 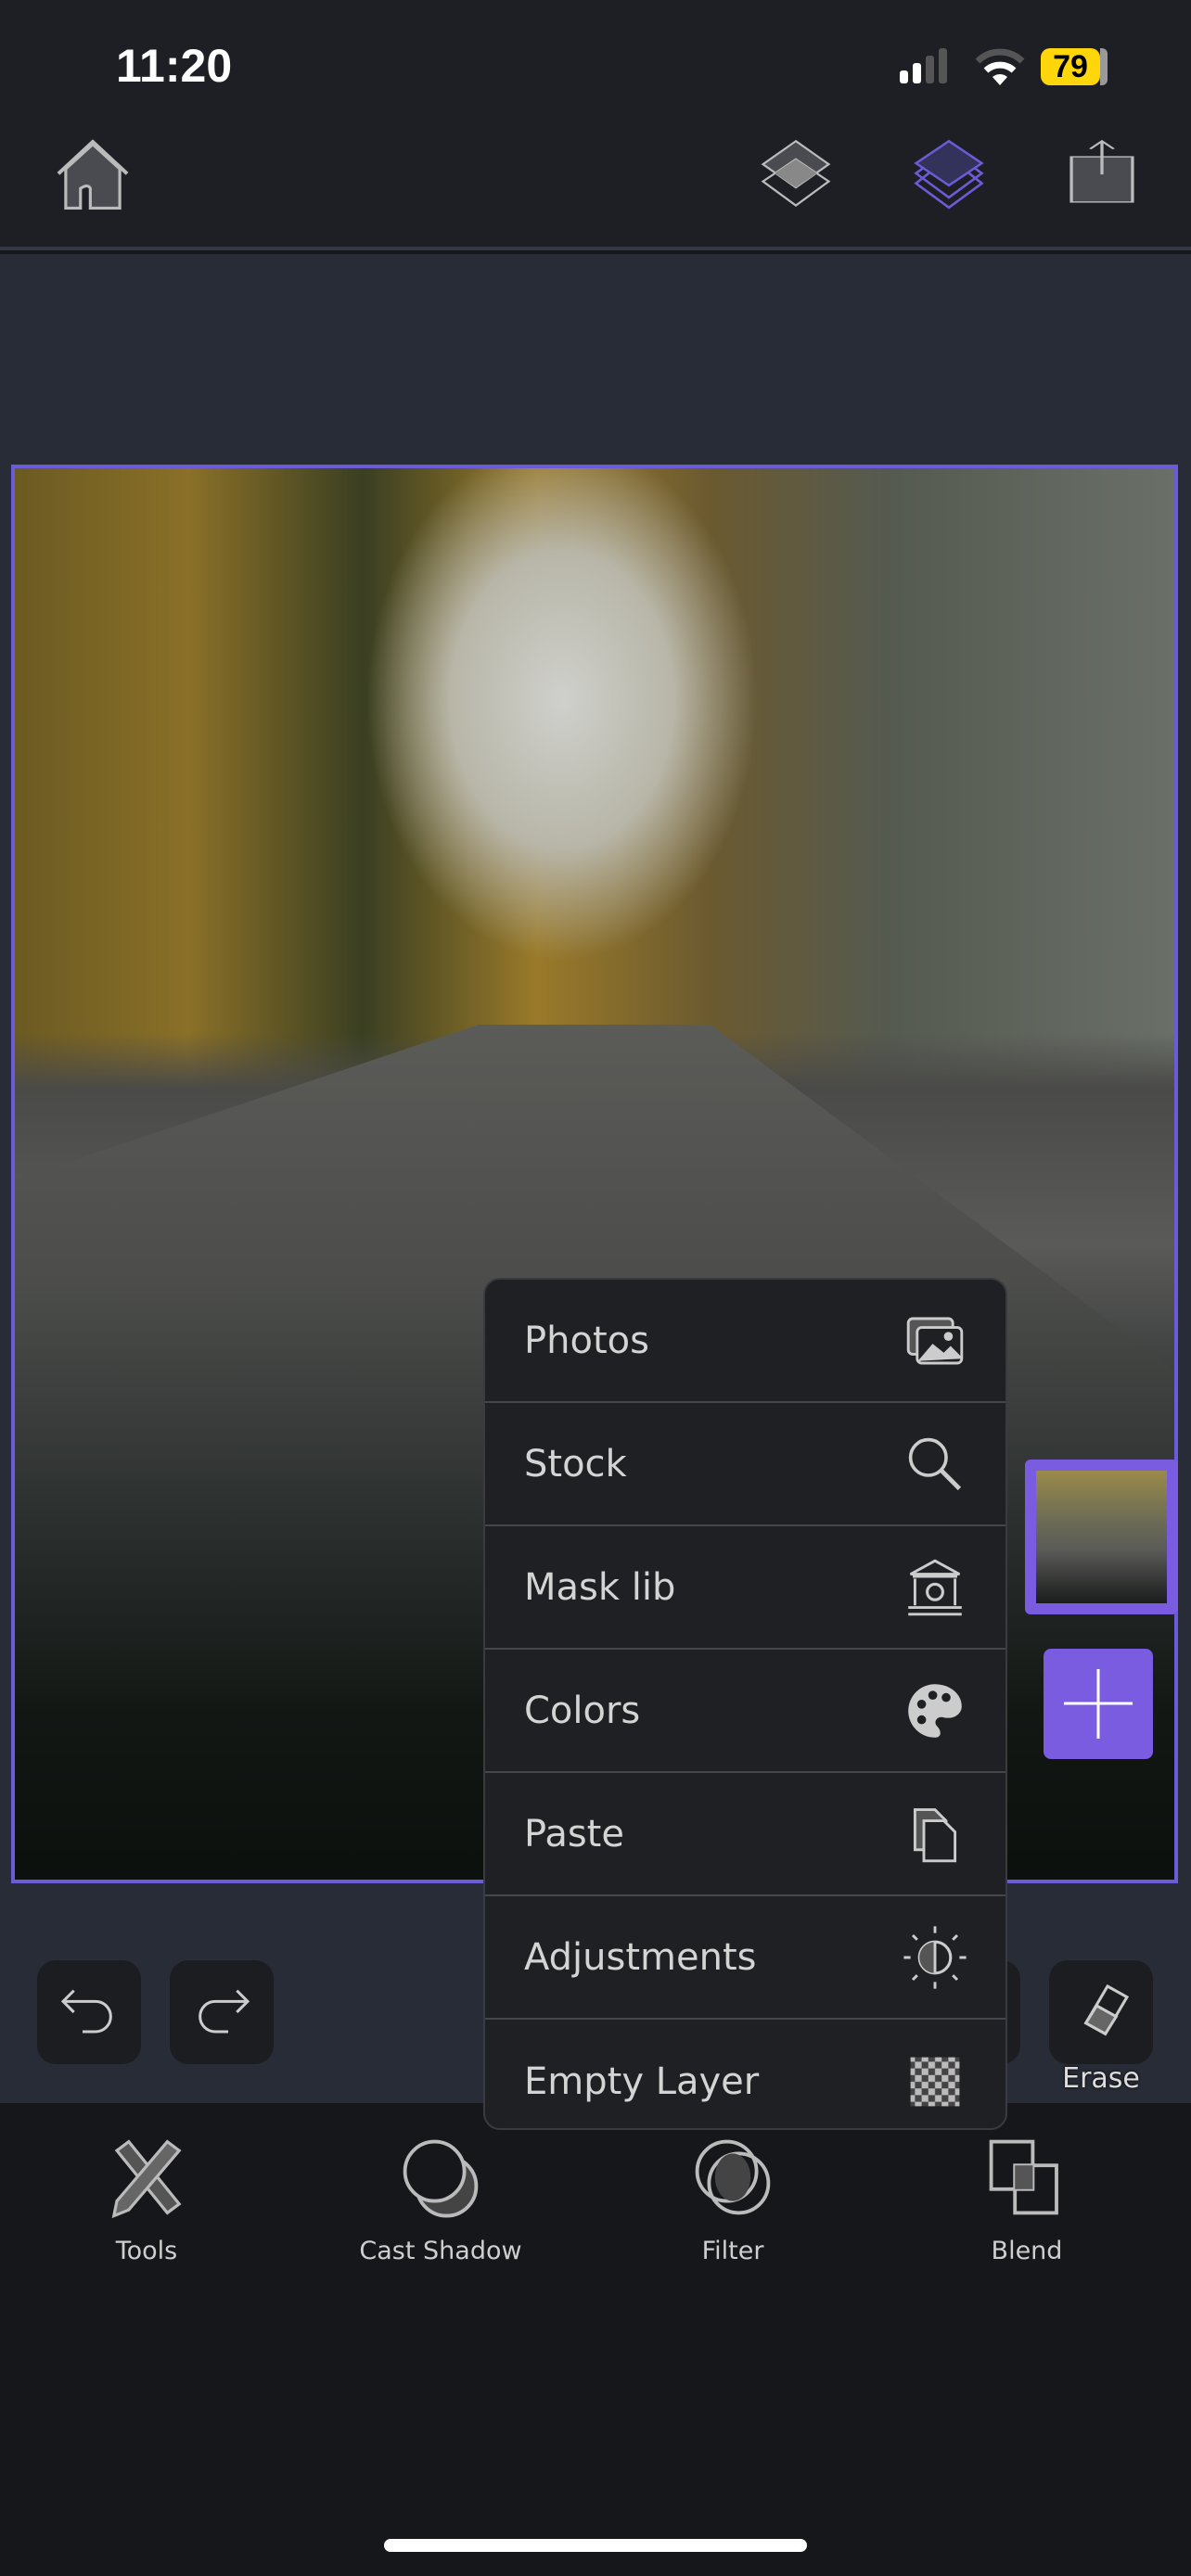 I want to click on menu-item-label: Paste, so click(x=574, y=1833).